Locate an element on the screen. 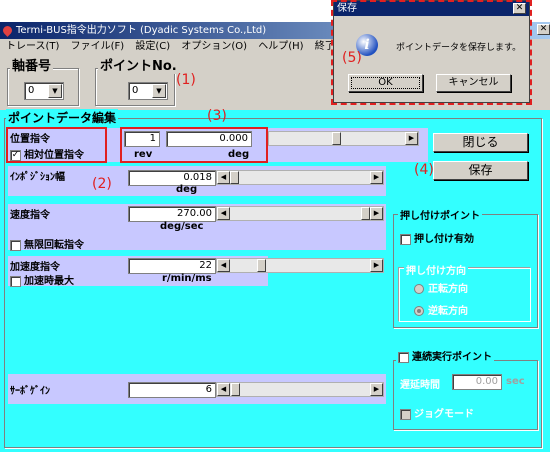  inposition-input: 0.018 is located at coordinates (172, 178).